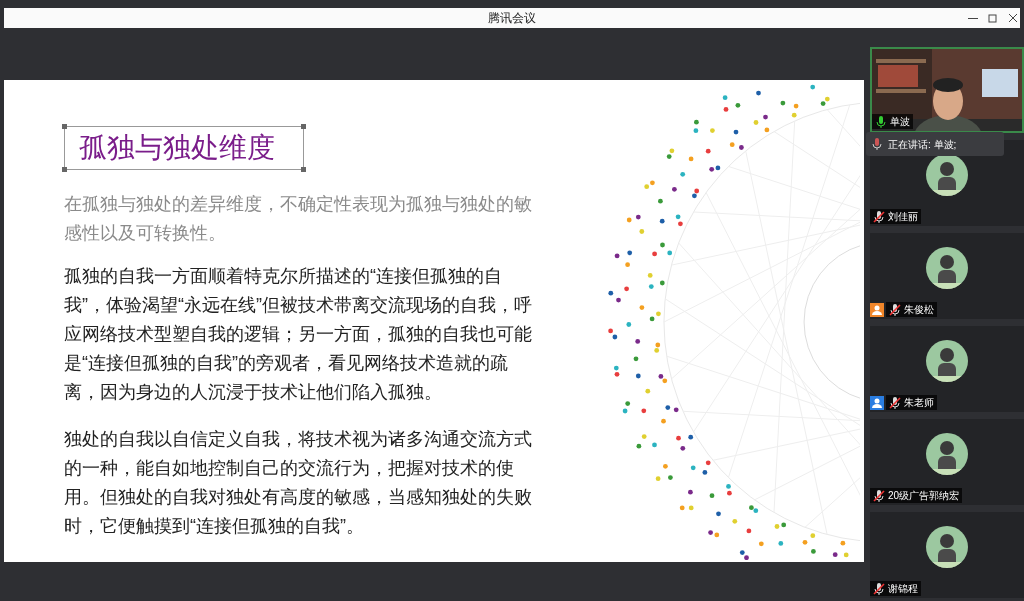  I want to click on participant-tile: 单波, so click(947, 90).